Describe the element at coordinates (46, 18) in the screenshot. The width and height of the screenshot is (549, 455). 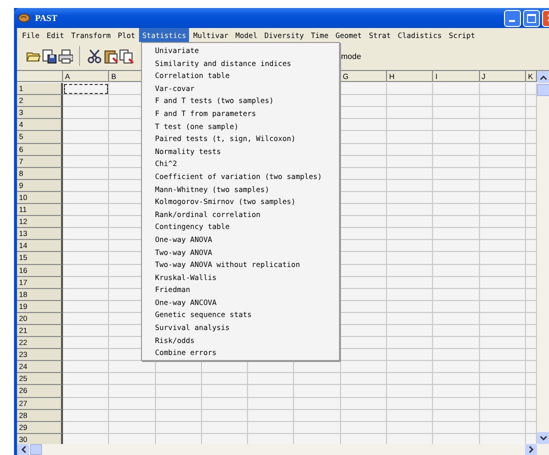
I see `window-title: PAST` at that location.